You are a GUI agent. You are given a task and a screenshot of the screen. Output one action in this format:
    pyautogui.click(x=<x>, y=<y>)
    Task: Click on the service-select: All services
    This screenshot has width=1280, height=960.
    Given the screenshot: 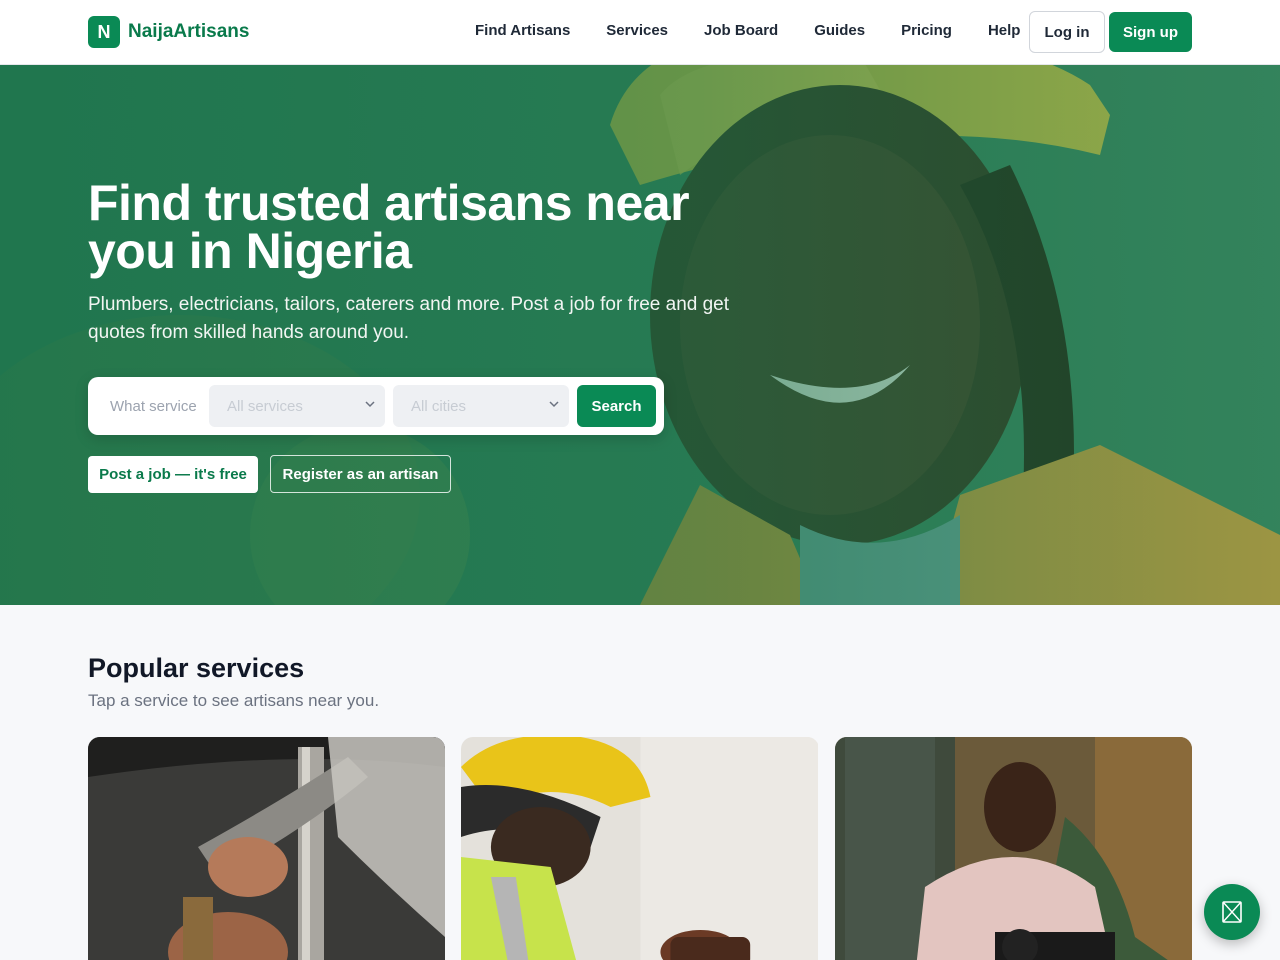 What is the action you would take?
    pyautogui.click(x=297, y=406)
    